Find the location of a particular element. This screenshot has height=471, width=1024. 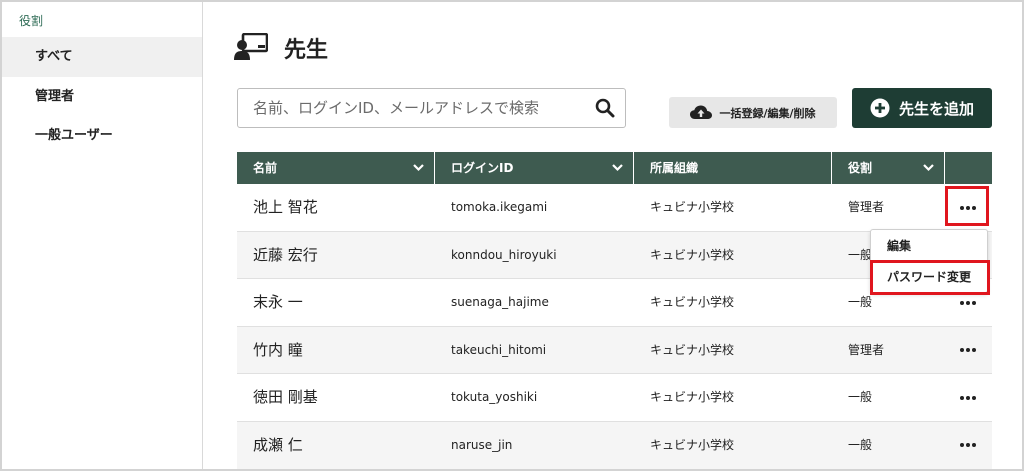

cell-login-id: tokuta_yoshiki is located at coordinates (494, 397).